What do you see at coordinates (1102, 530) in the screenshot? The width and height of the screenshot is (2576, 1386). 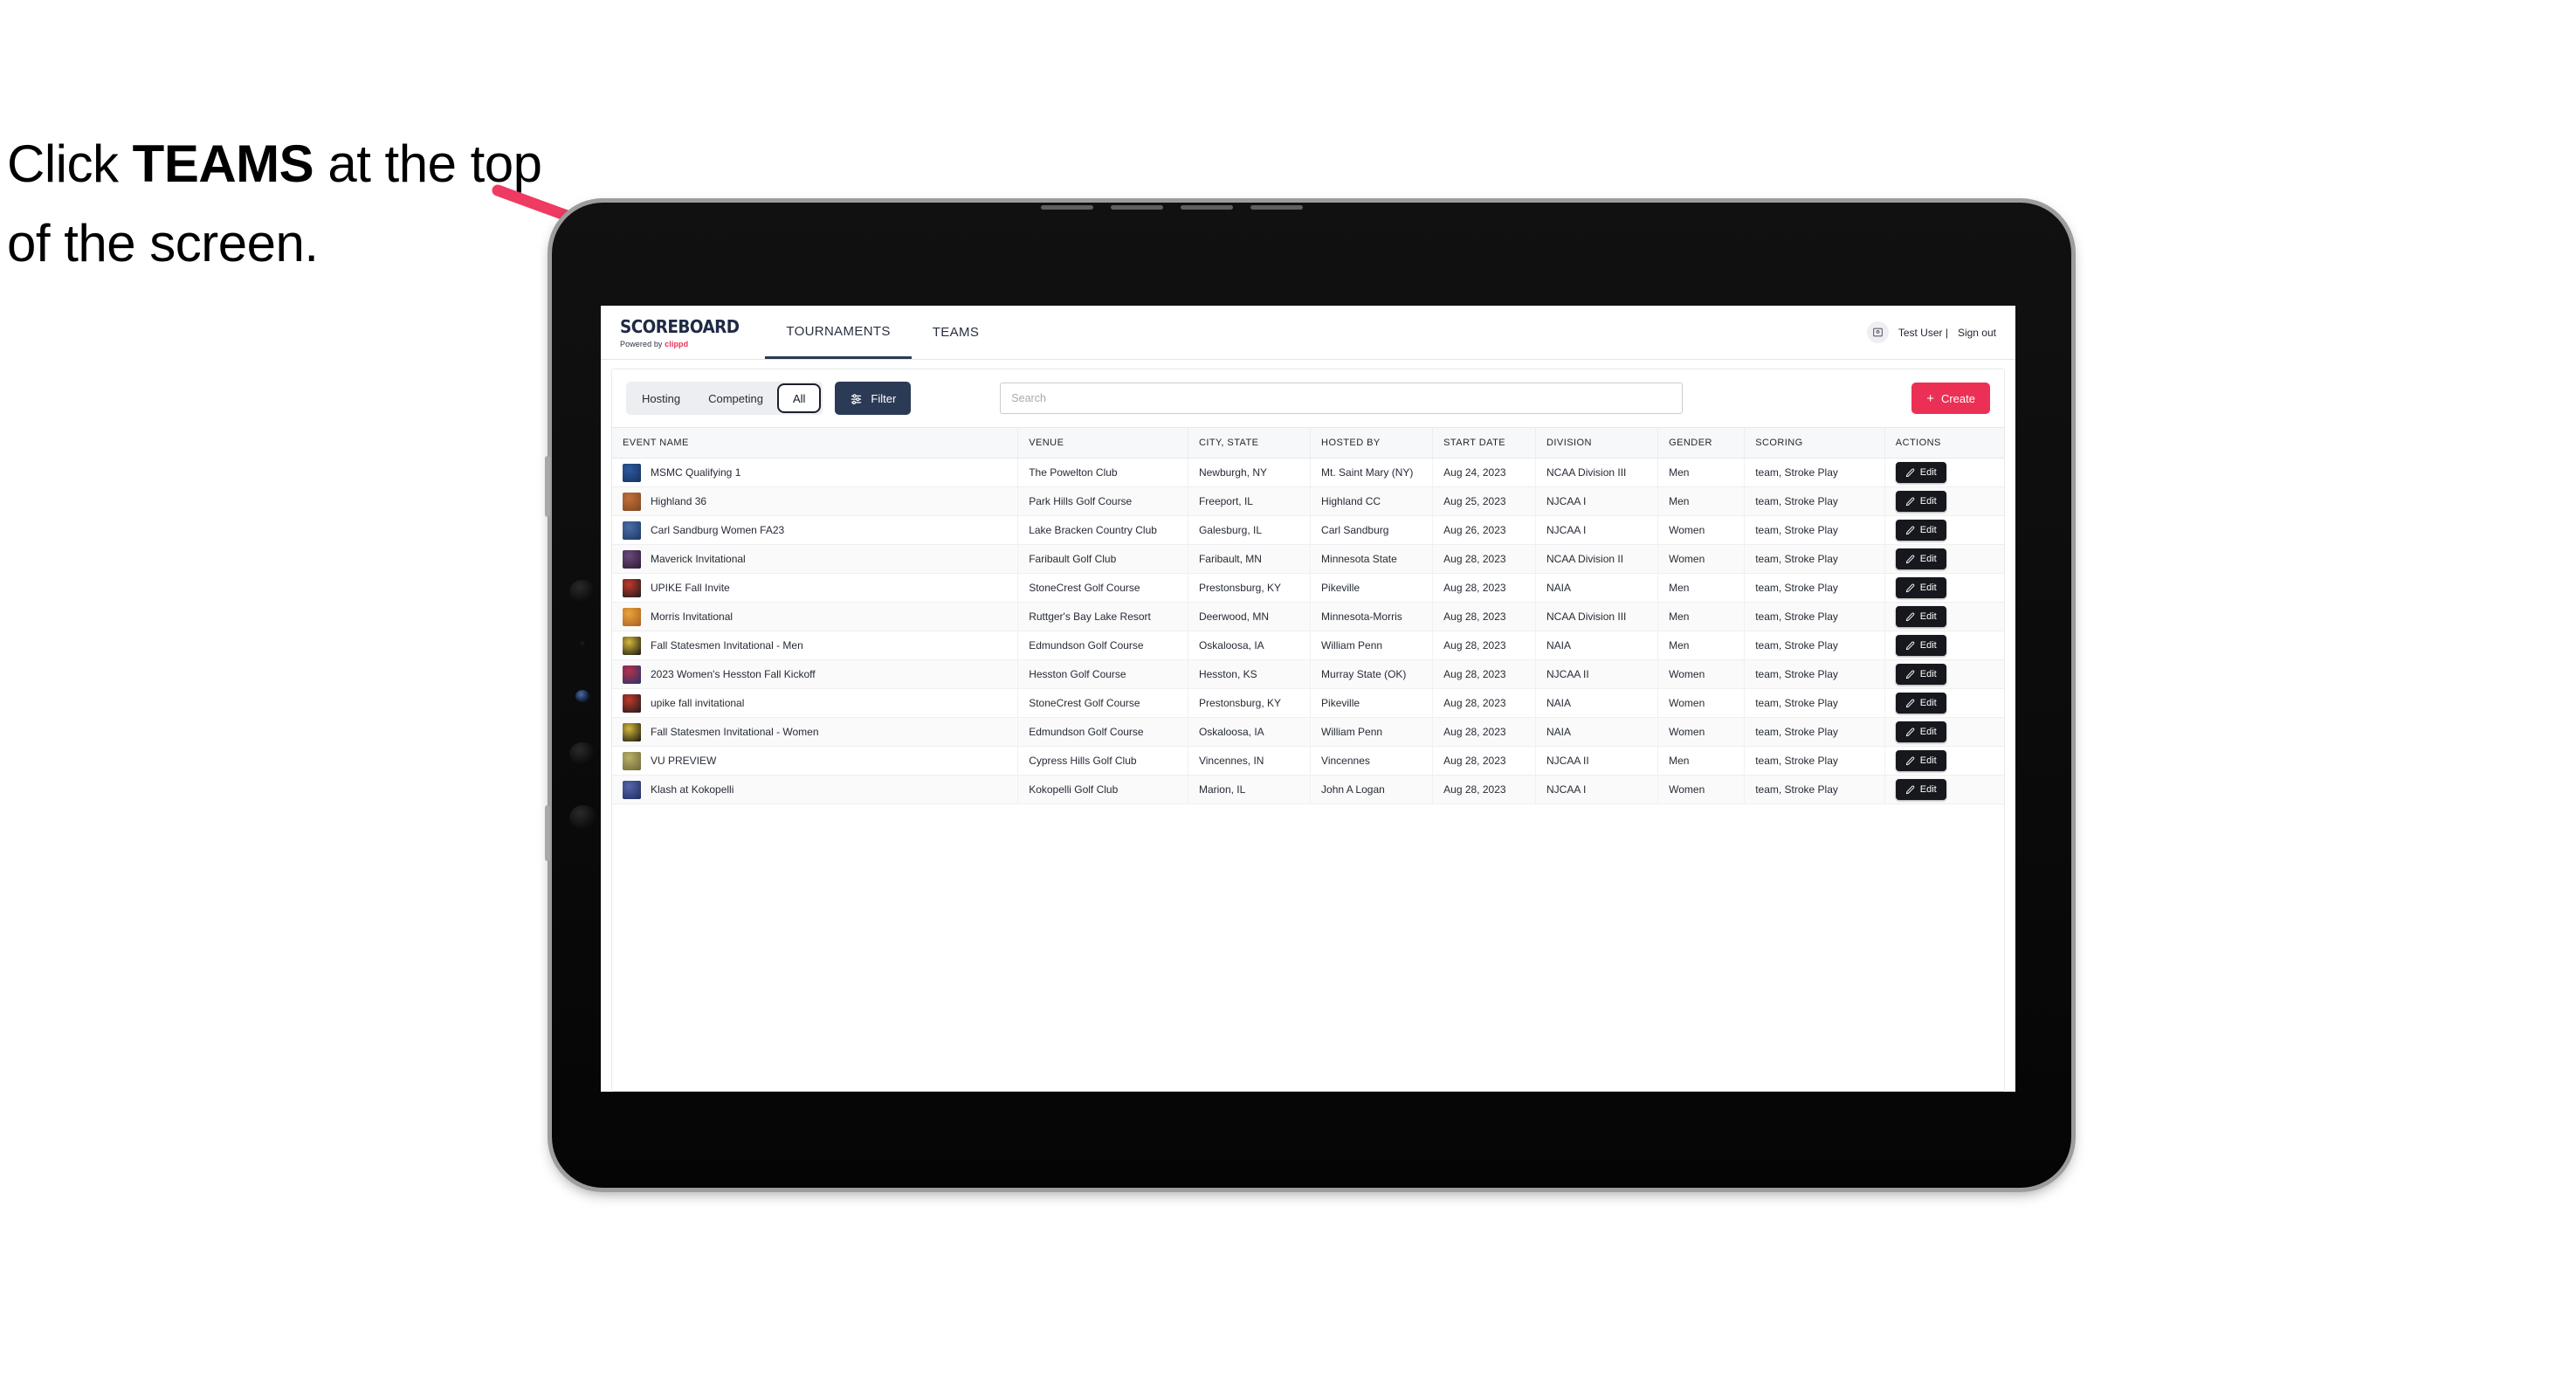 I see `cell-venue: Lake Bracken Country Club` at bounding box center [1102, 530].